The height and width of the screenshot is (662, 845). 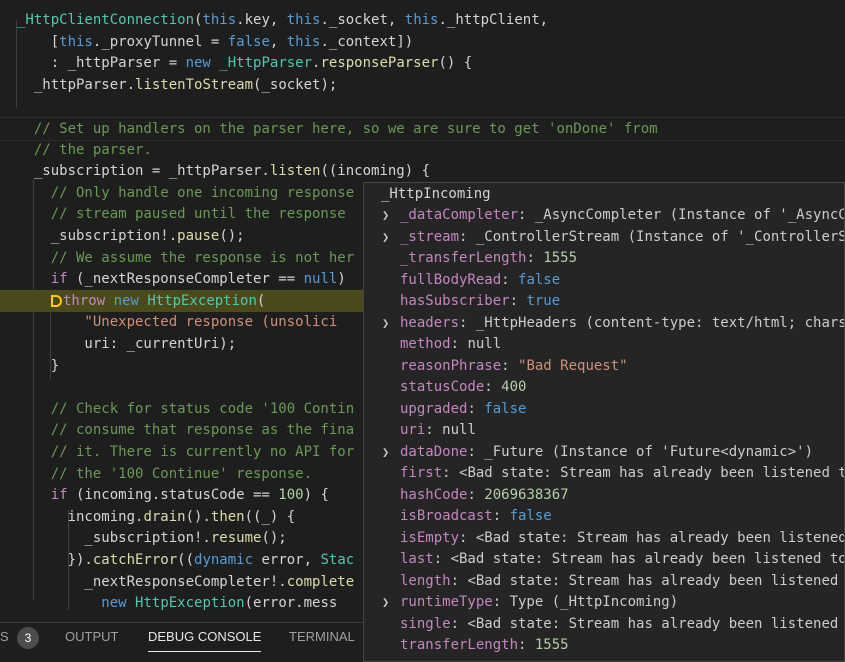 What do you see at coordinates (459, 430) in the screenshot?
I see `variable-value: null` at bounding box center [459, 430].